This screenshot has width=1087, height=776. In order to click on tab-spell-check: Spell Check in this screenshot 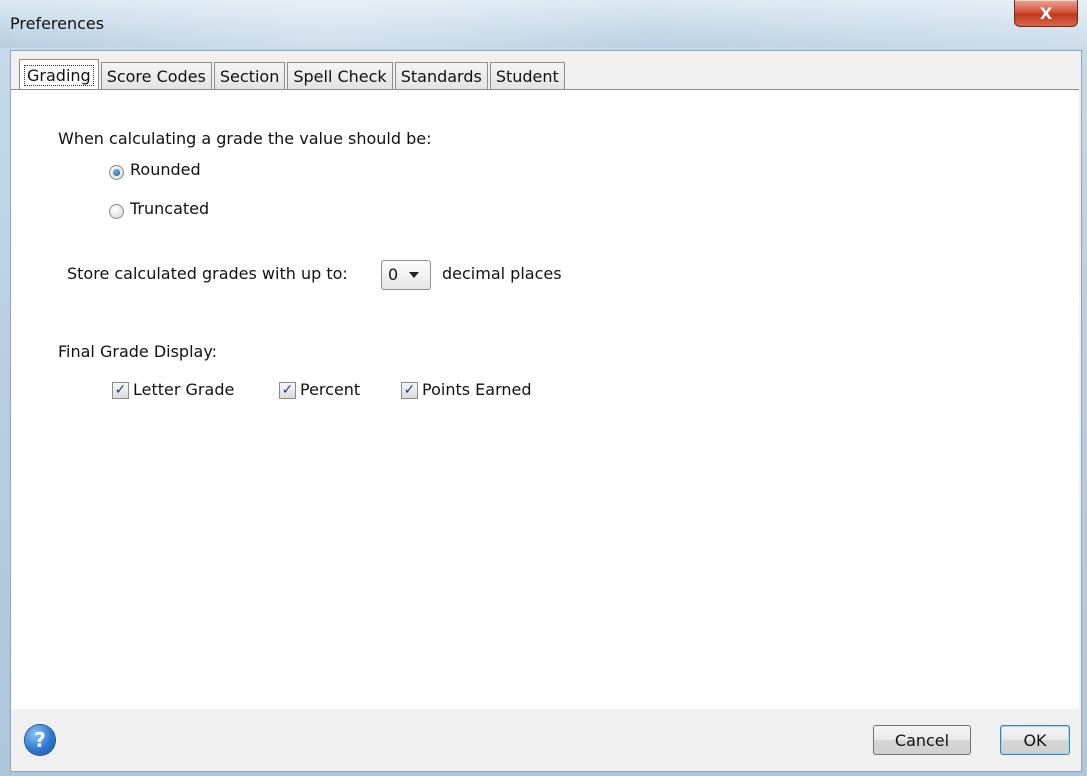, I will do `click(340, 75)`.